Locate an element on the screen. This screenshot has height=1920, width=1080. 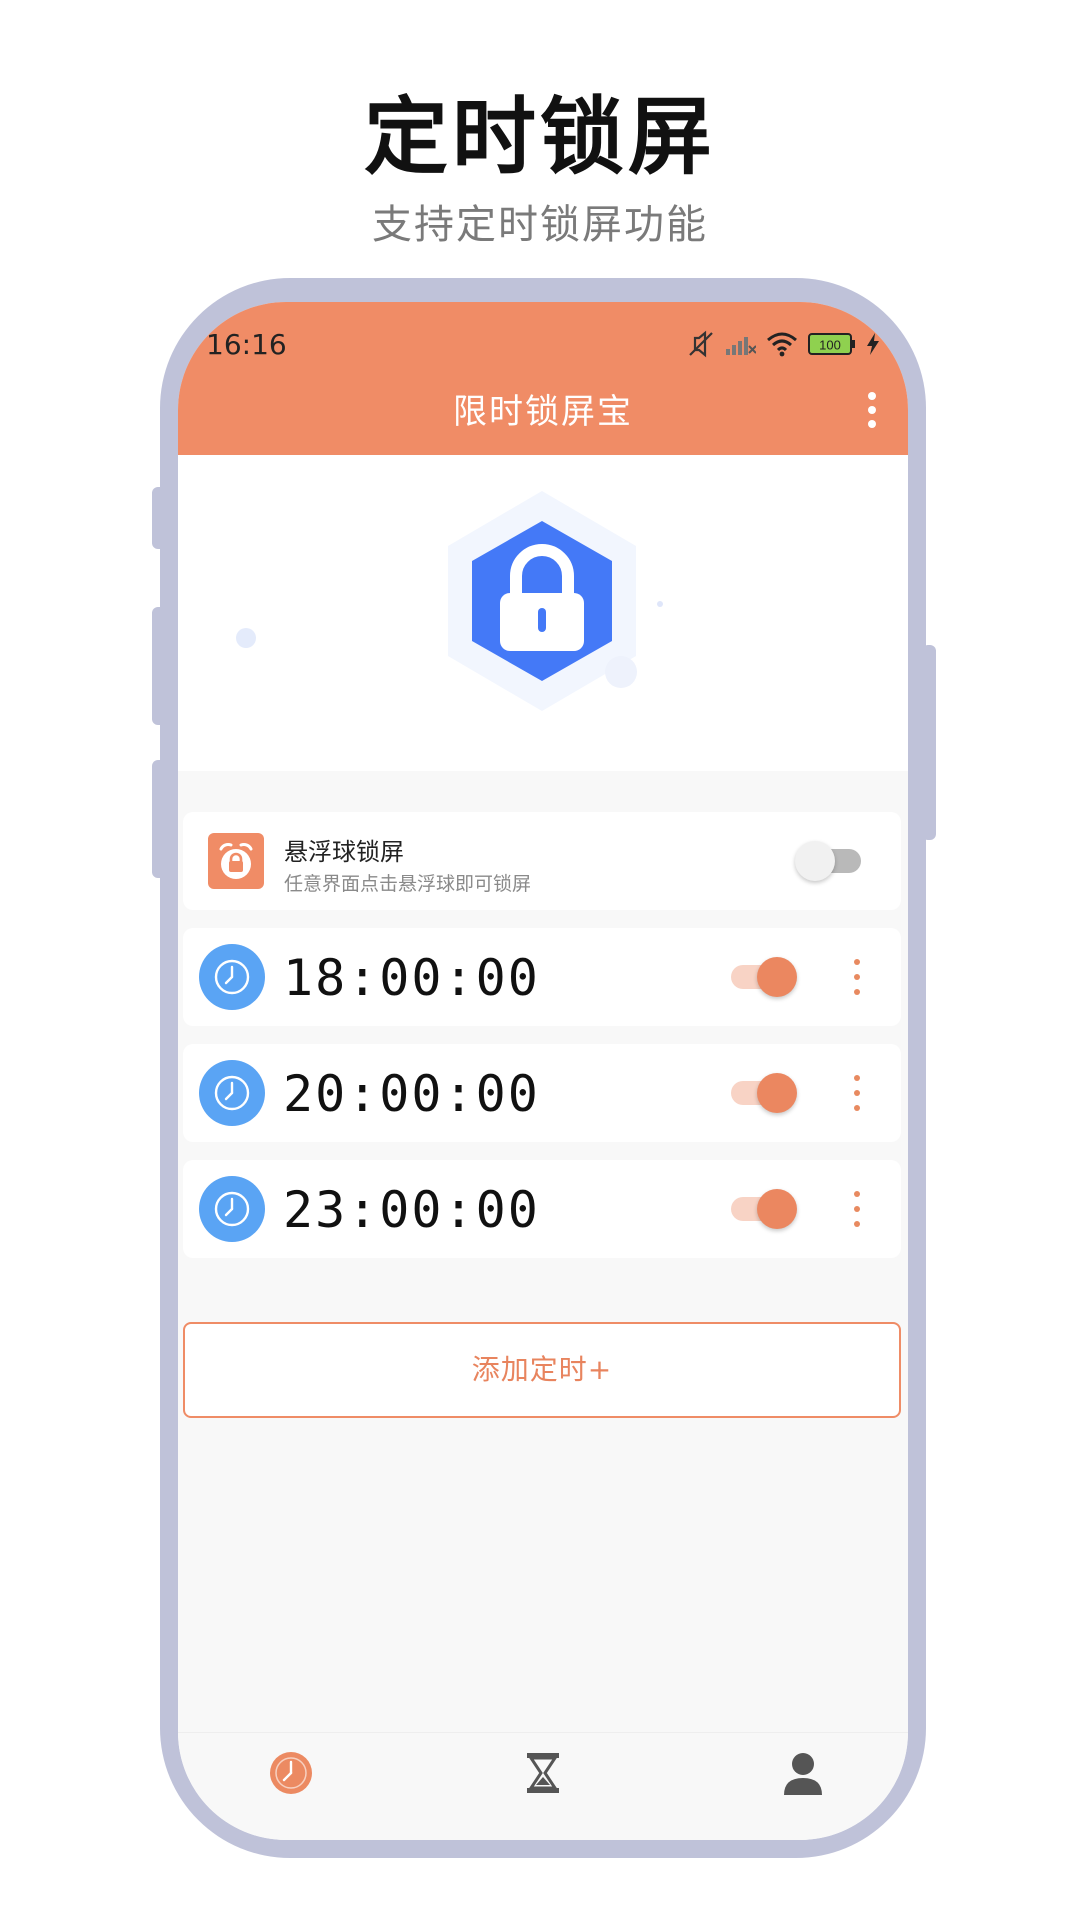
battery-icon: 100 is located at coordinates (831, 344).